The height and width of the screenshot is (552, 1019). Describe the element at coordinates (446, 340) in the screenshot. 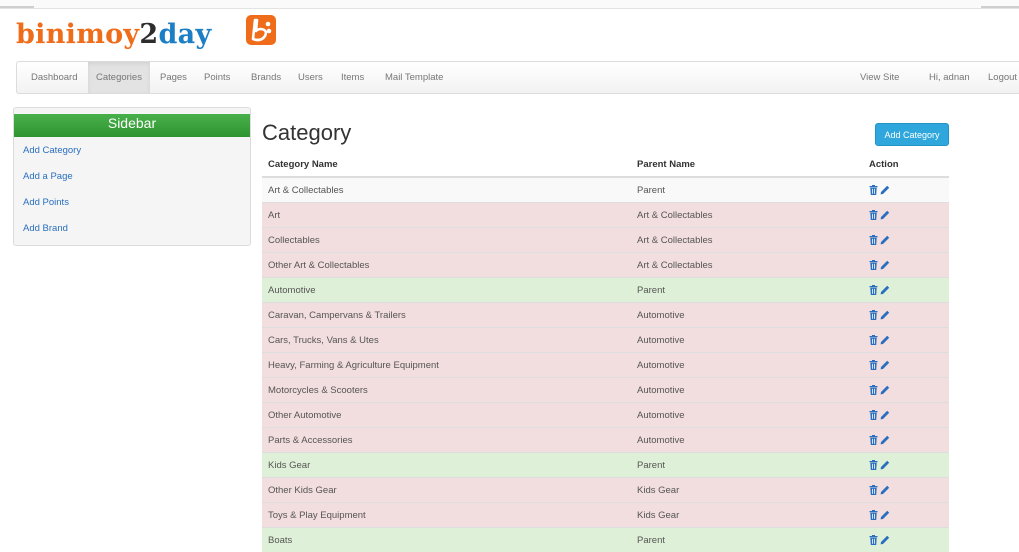

I see `category-name-cell: Cars, Trucks, Vans & Utes` at that location.